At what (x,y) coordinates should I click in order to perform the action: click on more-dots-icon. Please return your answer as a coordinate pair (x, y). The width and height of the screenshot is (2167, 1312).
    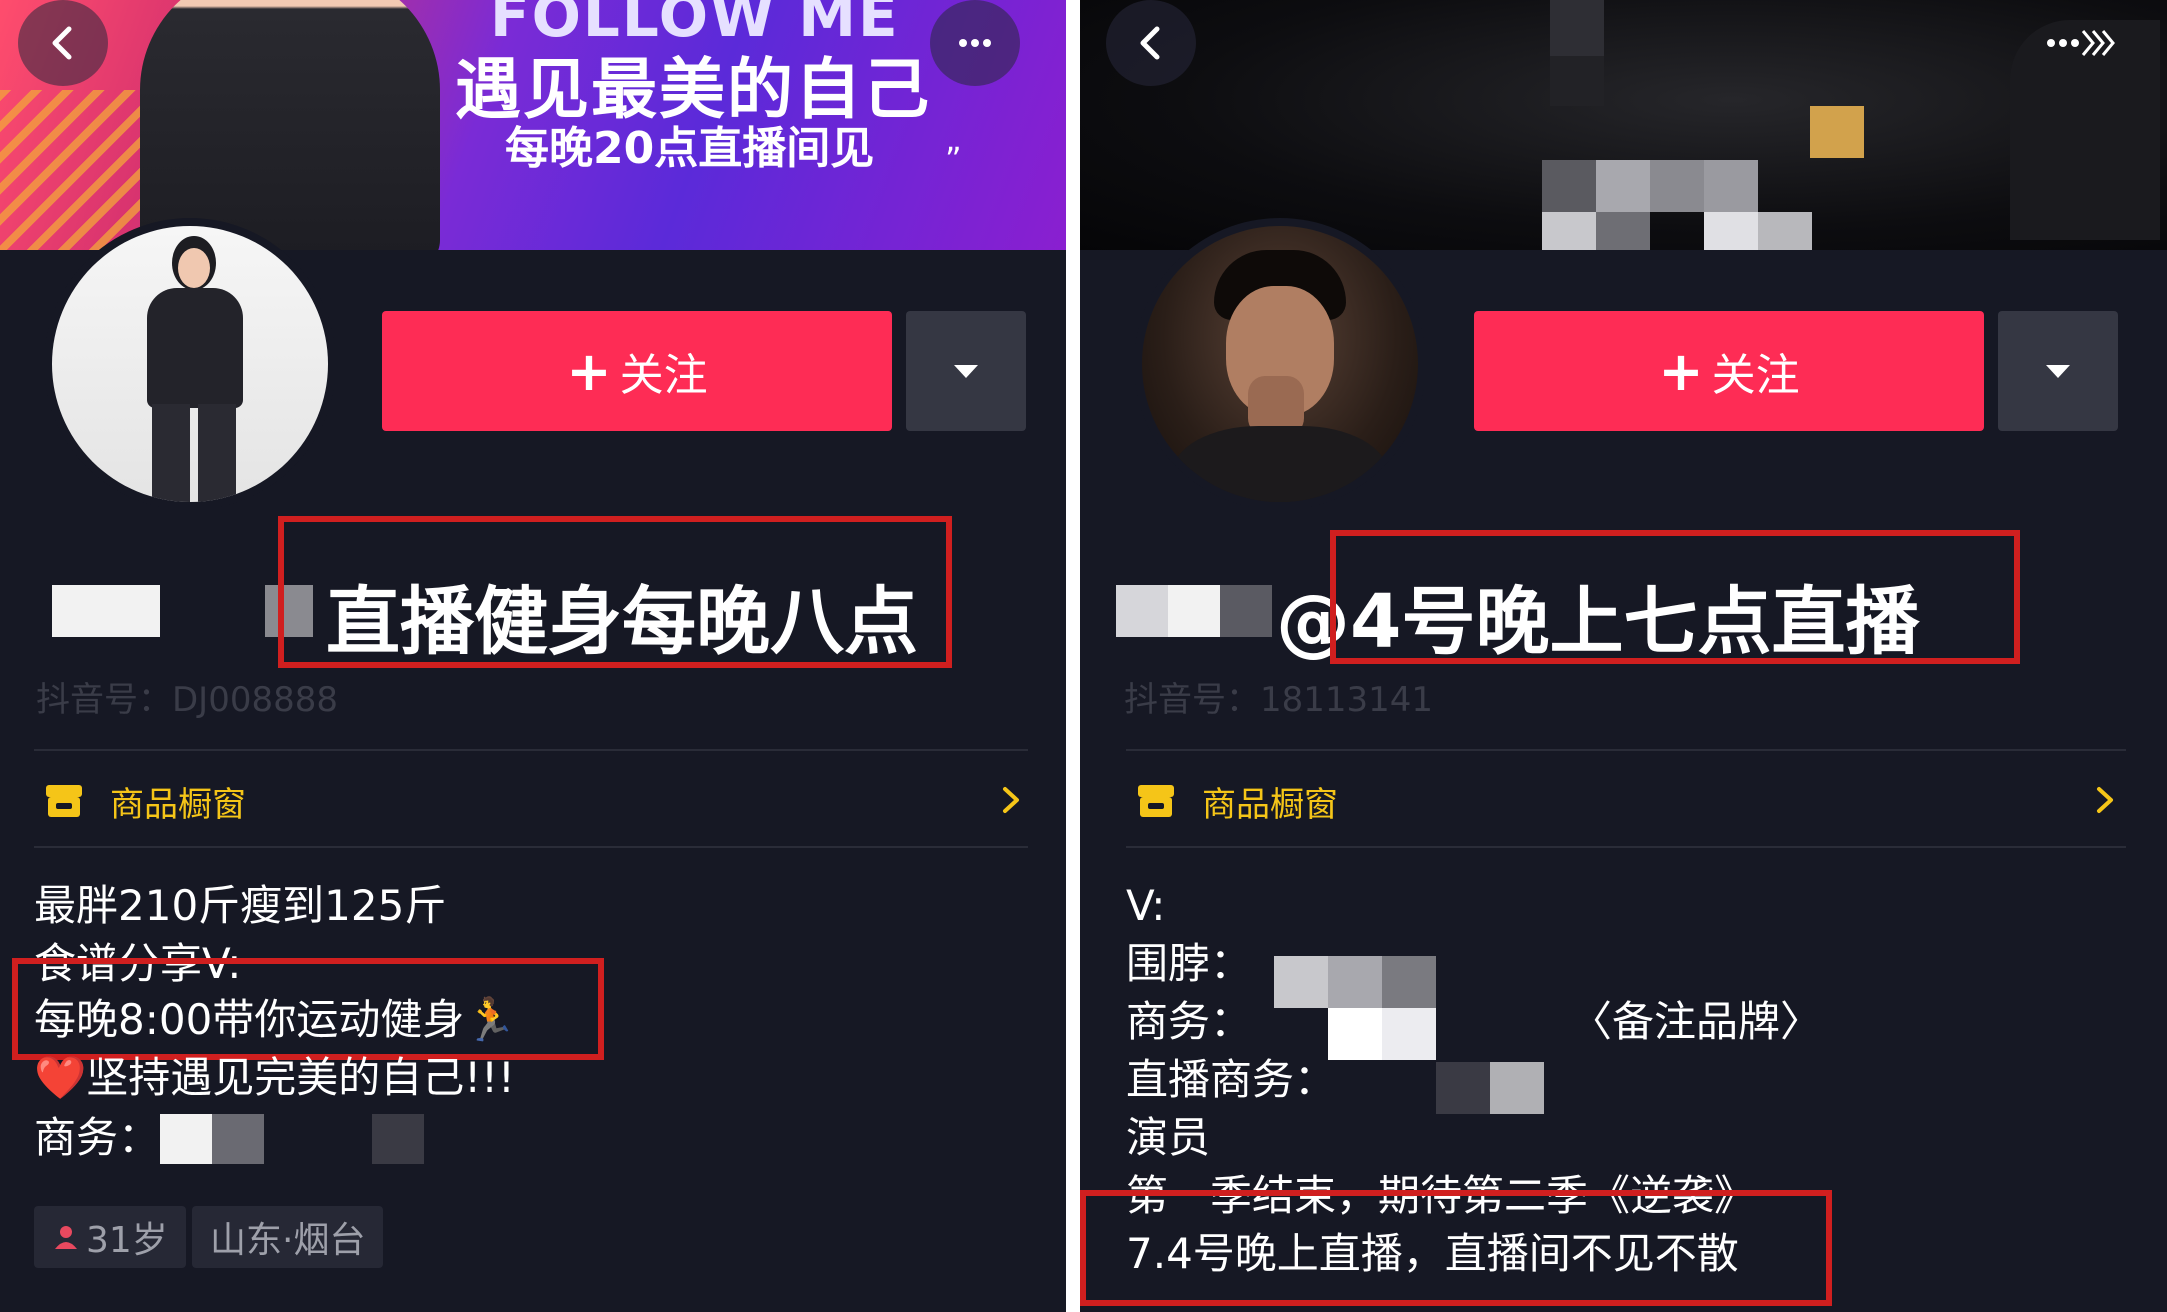
    Looking at the image, I should click on (975, 43).